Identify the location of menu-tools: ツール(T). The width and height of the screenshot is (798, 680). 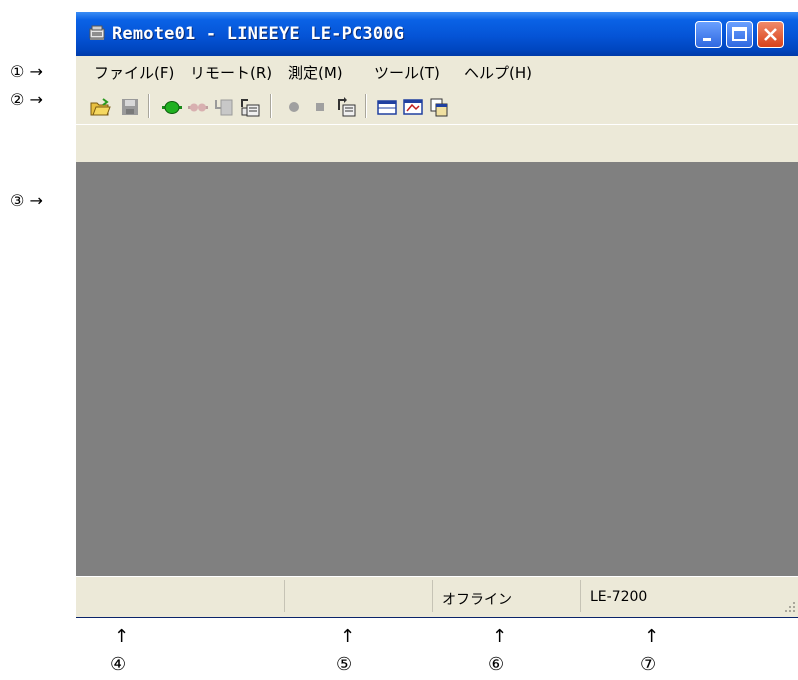
(407, 72).